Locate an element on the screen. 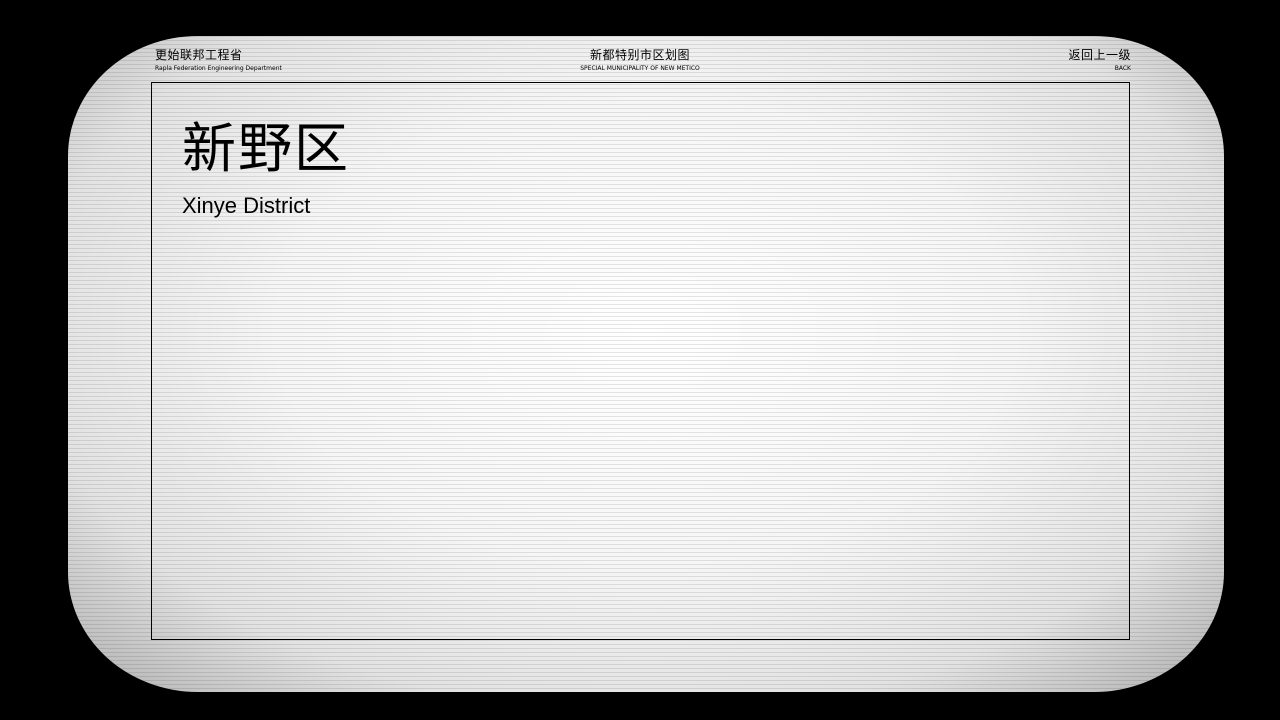 Image resolution: width=1280 pixels, height=720 pixels. back-label-cn: 返回上一级 is located at coordinates (1099, 55).